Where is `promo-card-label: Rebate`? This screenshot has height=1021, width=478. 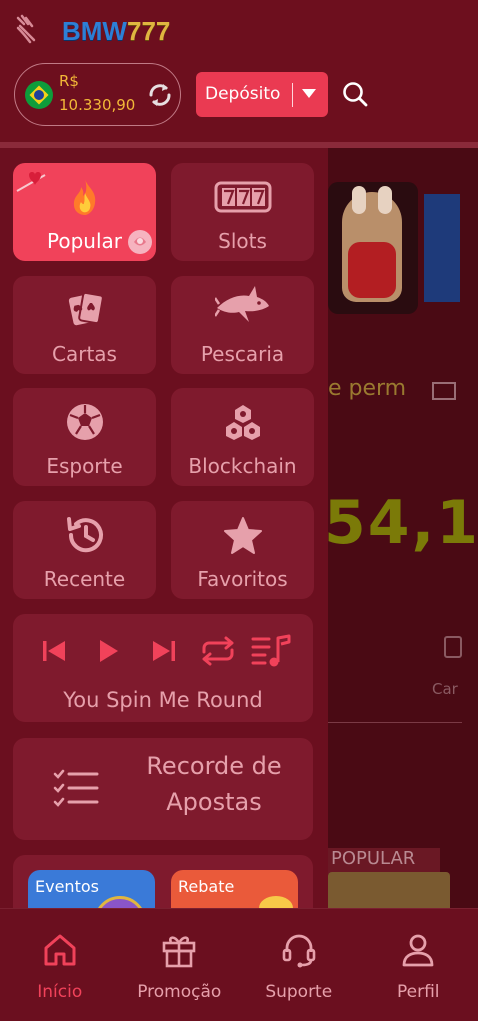
promo-card-label: Rebate is located at coordinates (206, 886).